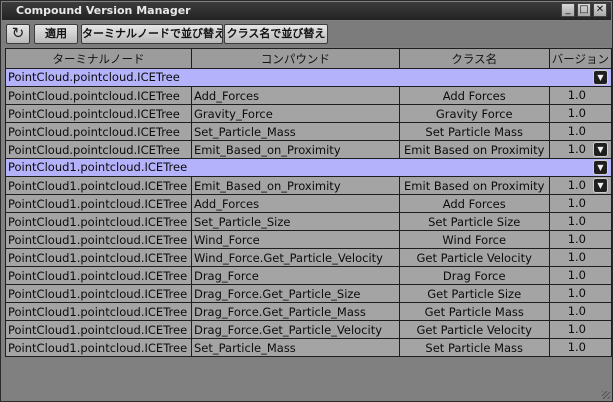 This screenshot has height=402, width=613. What do you see at coordinates (152, 34) in the screenshot?
I see `sort-by-terminal-node-button: ターミナルノードで並び替え` at bounding box center [152, 34].